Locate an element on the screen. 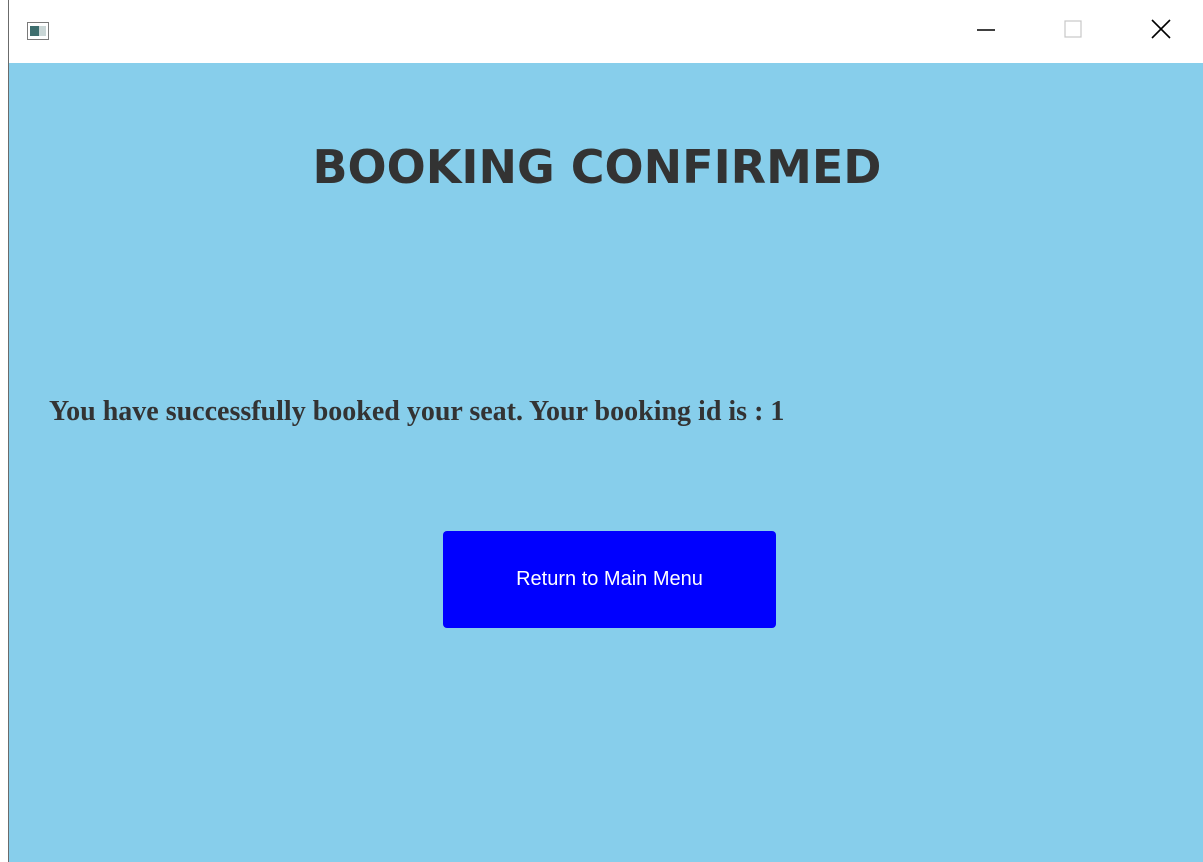 This screenshot has height=862, width=1203. maximize-button is located at coordinates (1073, 31).